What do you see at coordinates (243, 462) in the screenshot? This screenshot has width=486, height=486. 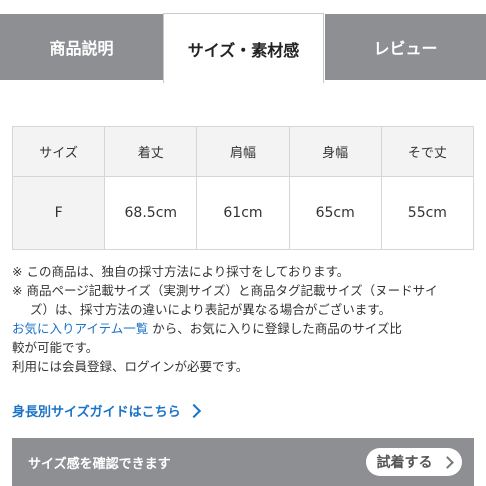 I see `try-on-bar: サイズ感を確認できます 試着する` at bounding box center [243, 462].